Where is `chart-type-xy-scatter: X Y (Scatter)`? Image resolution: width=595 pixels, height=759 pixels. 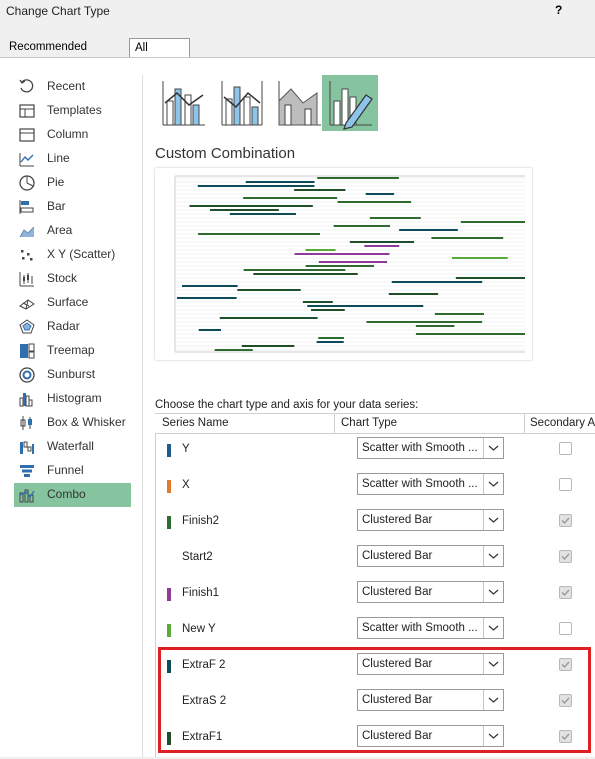 chart-type-xy-scatter: X Y (Scatter) is located at coordinates (72, 255).